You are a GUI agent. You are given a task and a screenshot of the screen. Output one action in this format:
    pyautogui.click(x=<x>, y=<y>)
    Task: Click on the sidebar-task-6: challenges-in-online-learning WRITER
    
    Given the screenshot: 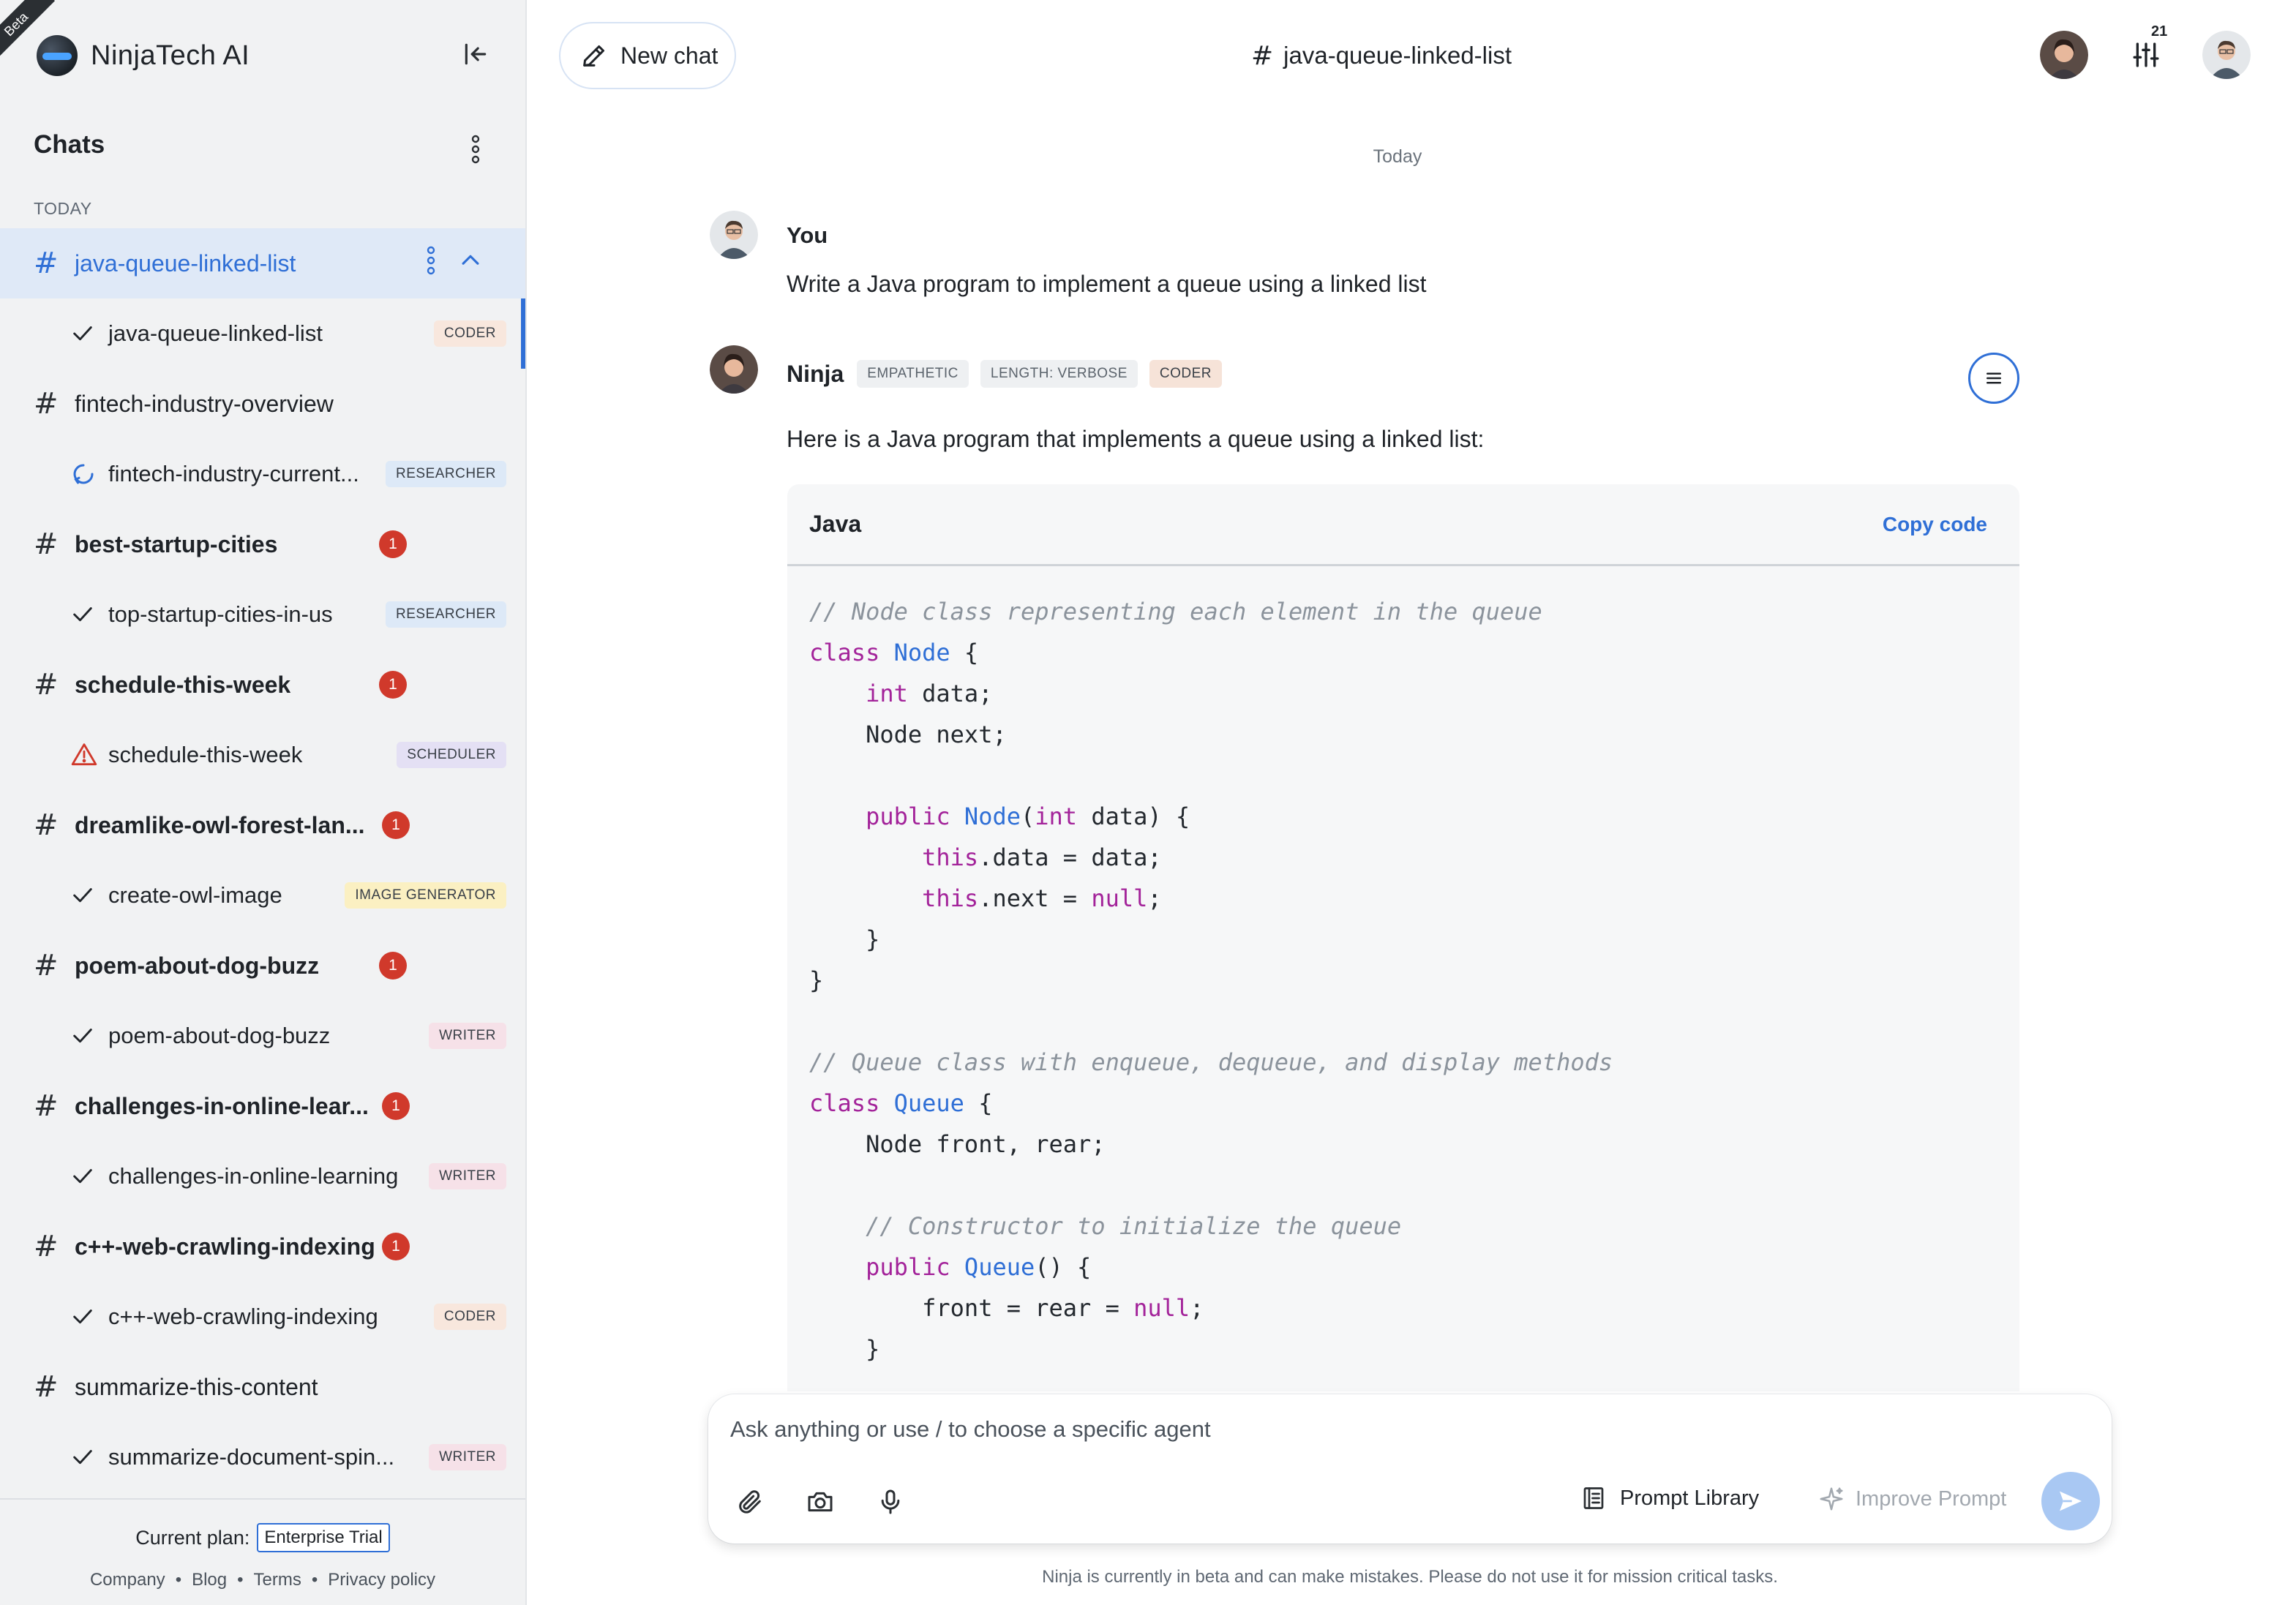 What is the action you would take?
    pyautogui.click(x=262, y=1176)
    